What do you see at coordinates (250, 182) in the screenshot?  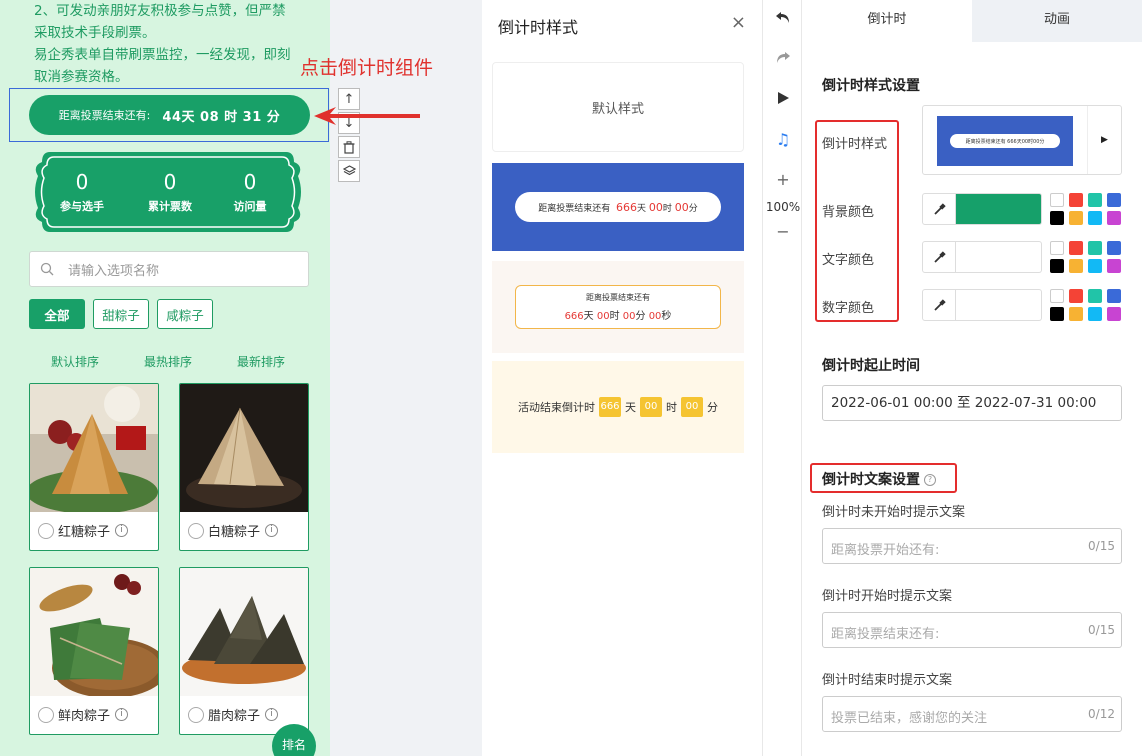 I see `stat-value: 0` at bounding box center [250, 182].